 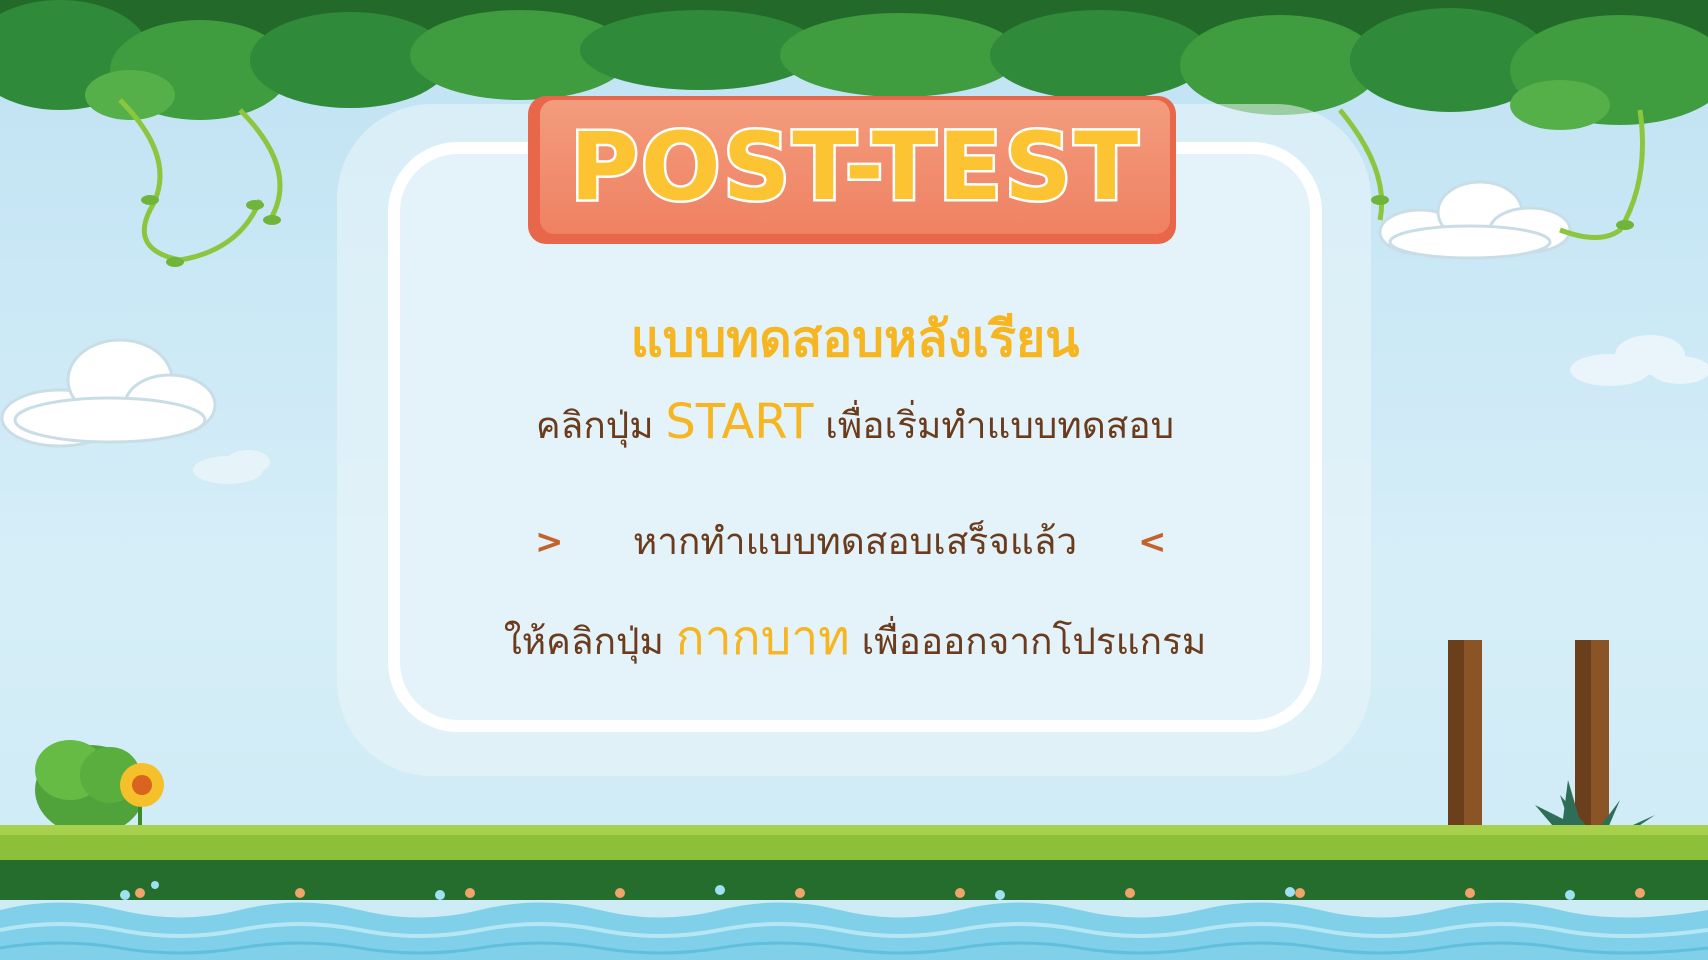 What do you see at coordinates (739, 422) in the screenshot?
I see `start-keyword: START` at bounding box center [739, 422].